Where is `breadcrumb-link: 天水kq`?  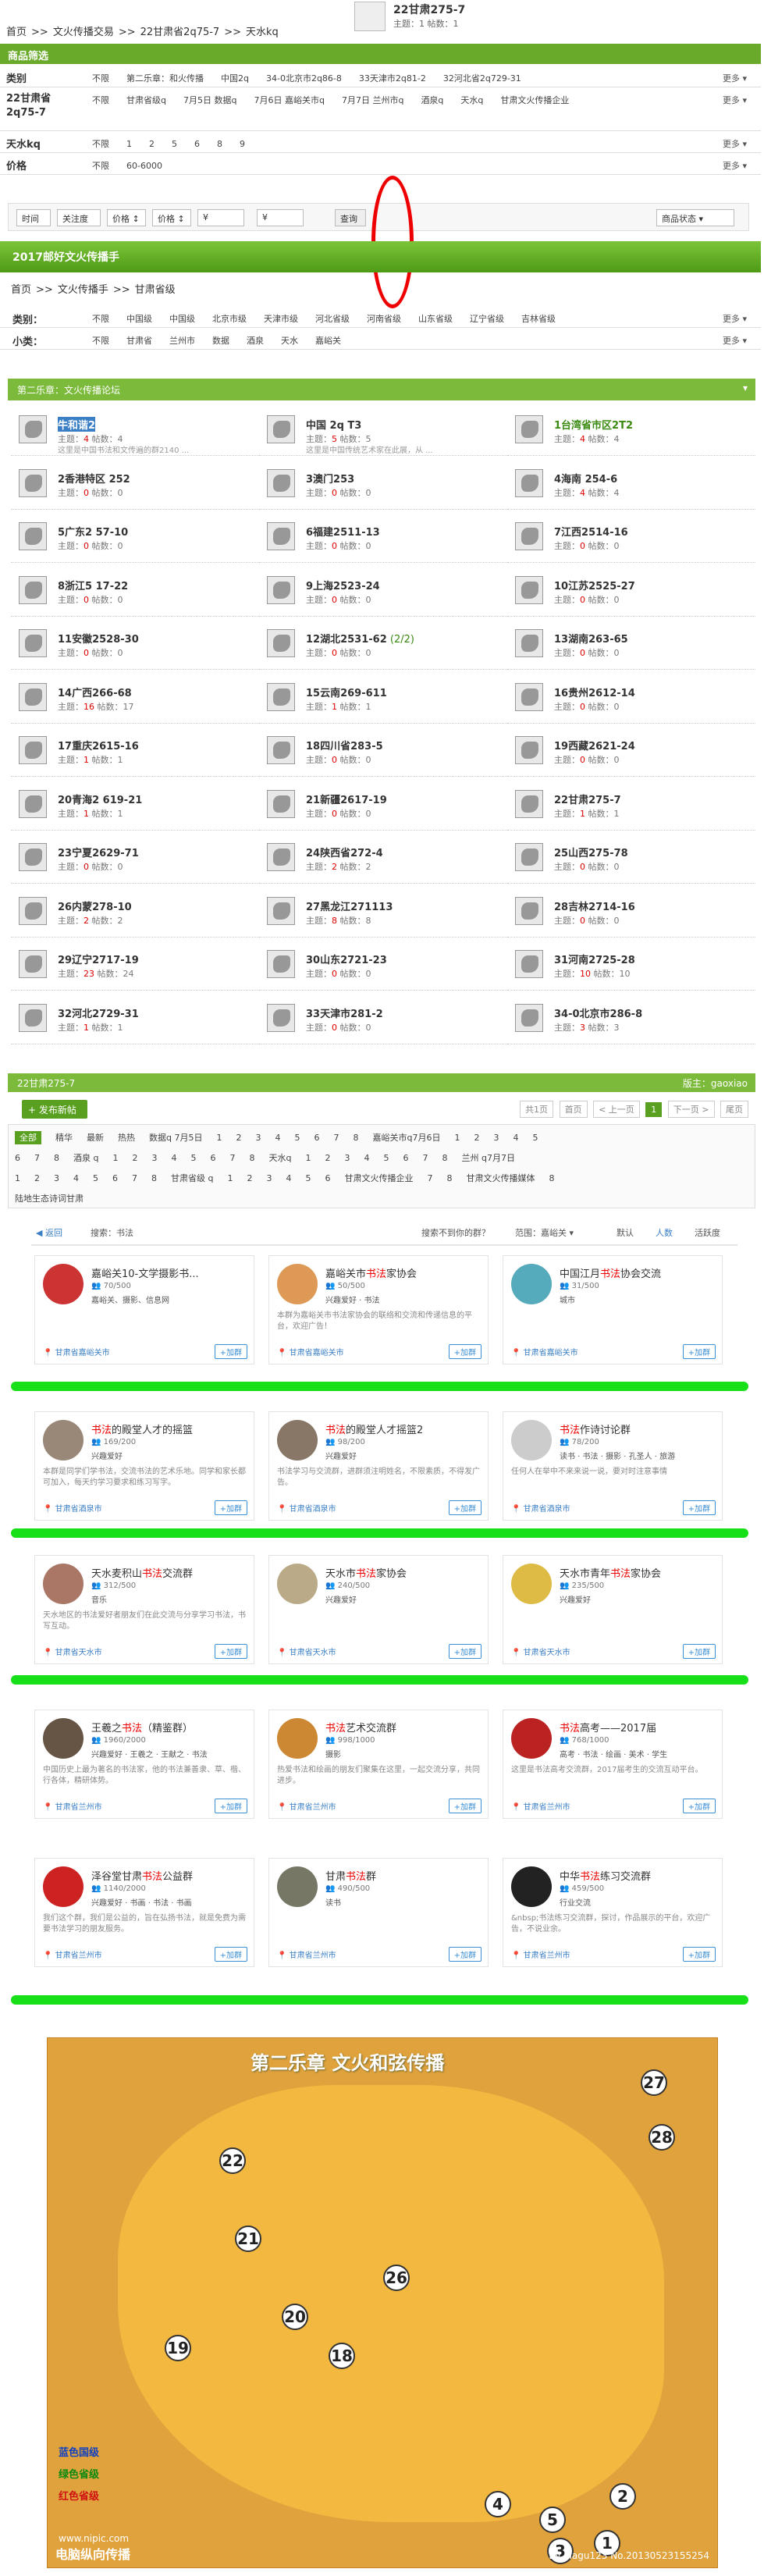
breadcrumb-link: 天水kq is located at coordinates (262, 32).